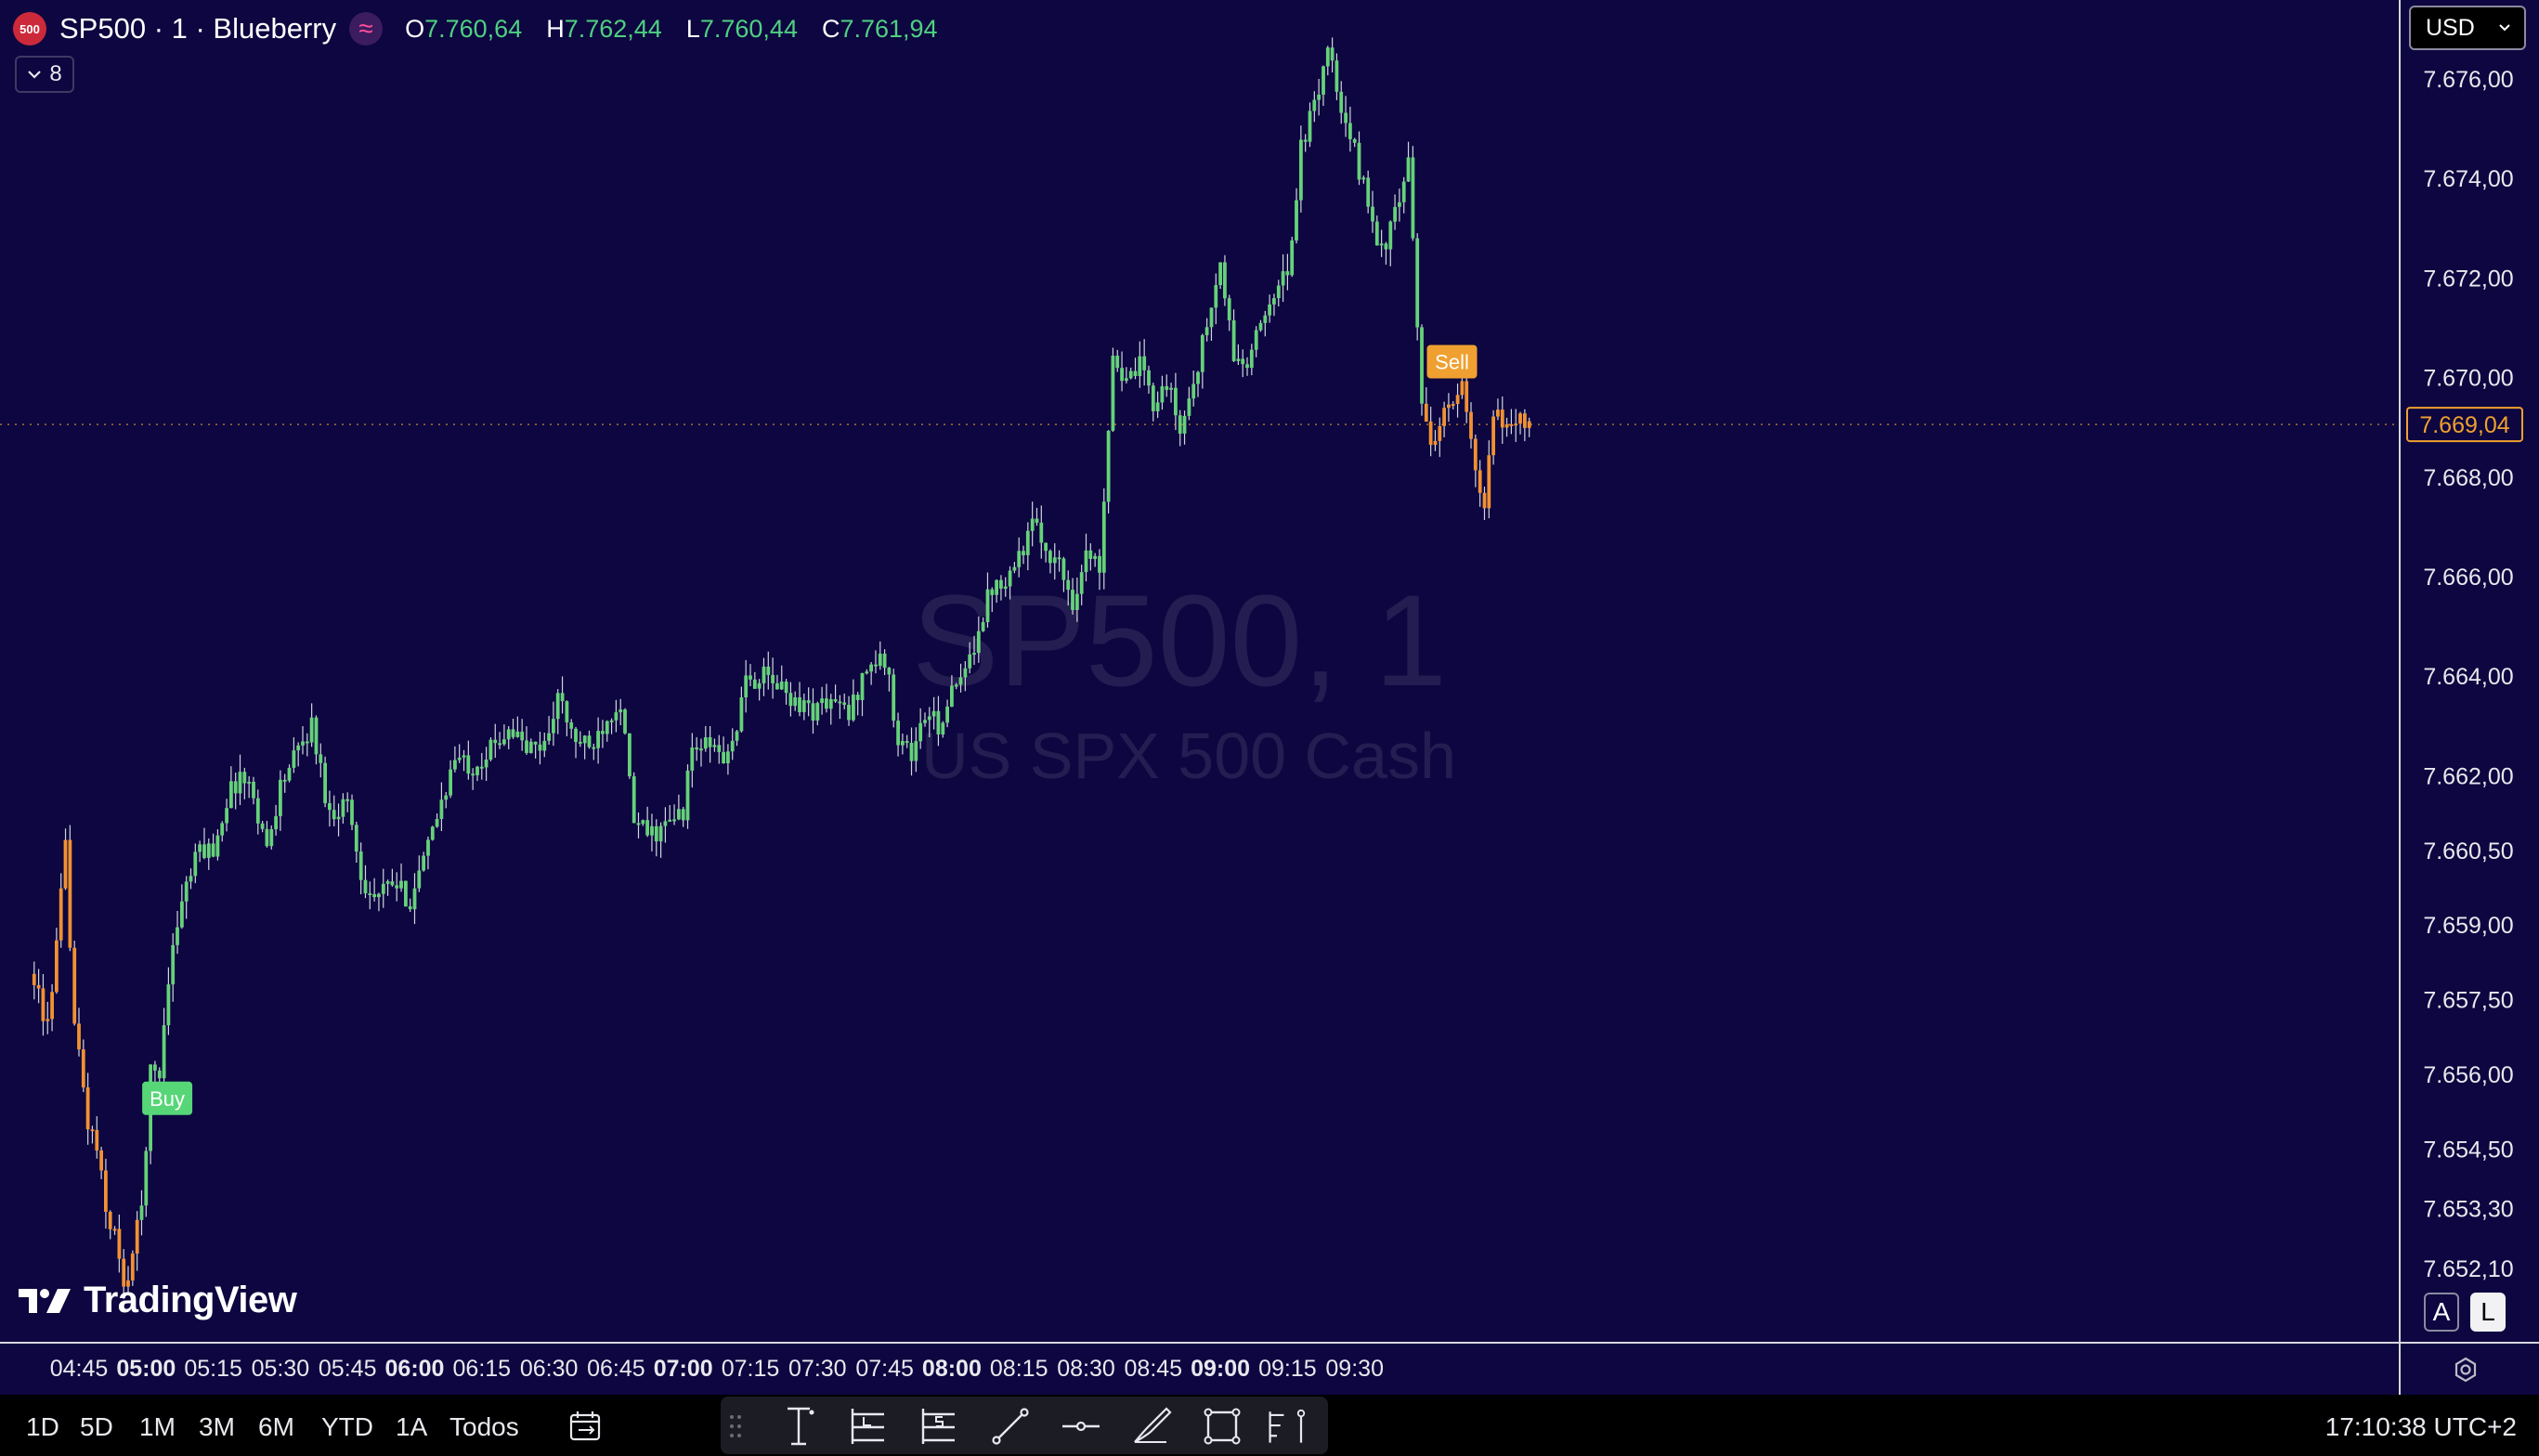 This screenshot has width=2539, height=1456. I want to click on symbol-logo: 500, so click(30, 29).